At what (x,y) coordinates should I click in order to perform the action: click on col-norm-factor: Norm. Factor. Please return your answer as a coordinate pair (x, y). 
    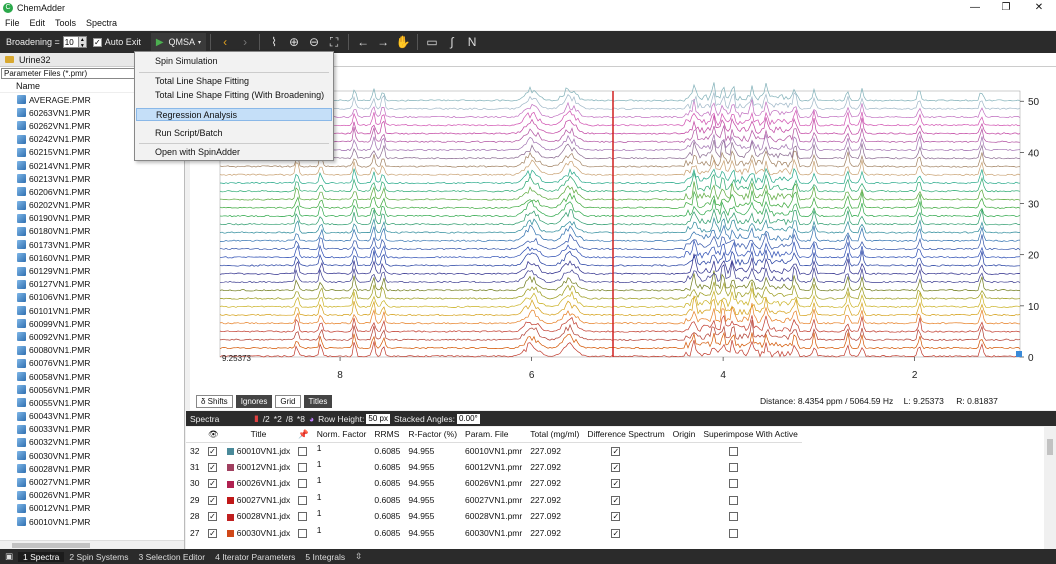
    Looking at the image, I should click on (341, 435).